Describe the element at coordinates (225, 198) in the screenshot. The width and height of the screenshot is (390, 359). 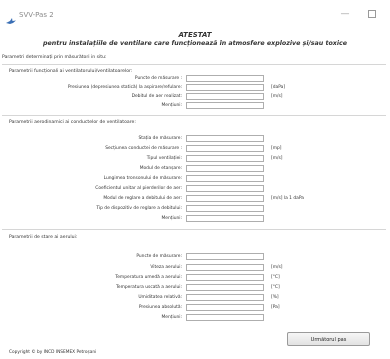
I see `flow-regulation-mode-input` at that location.